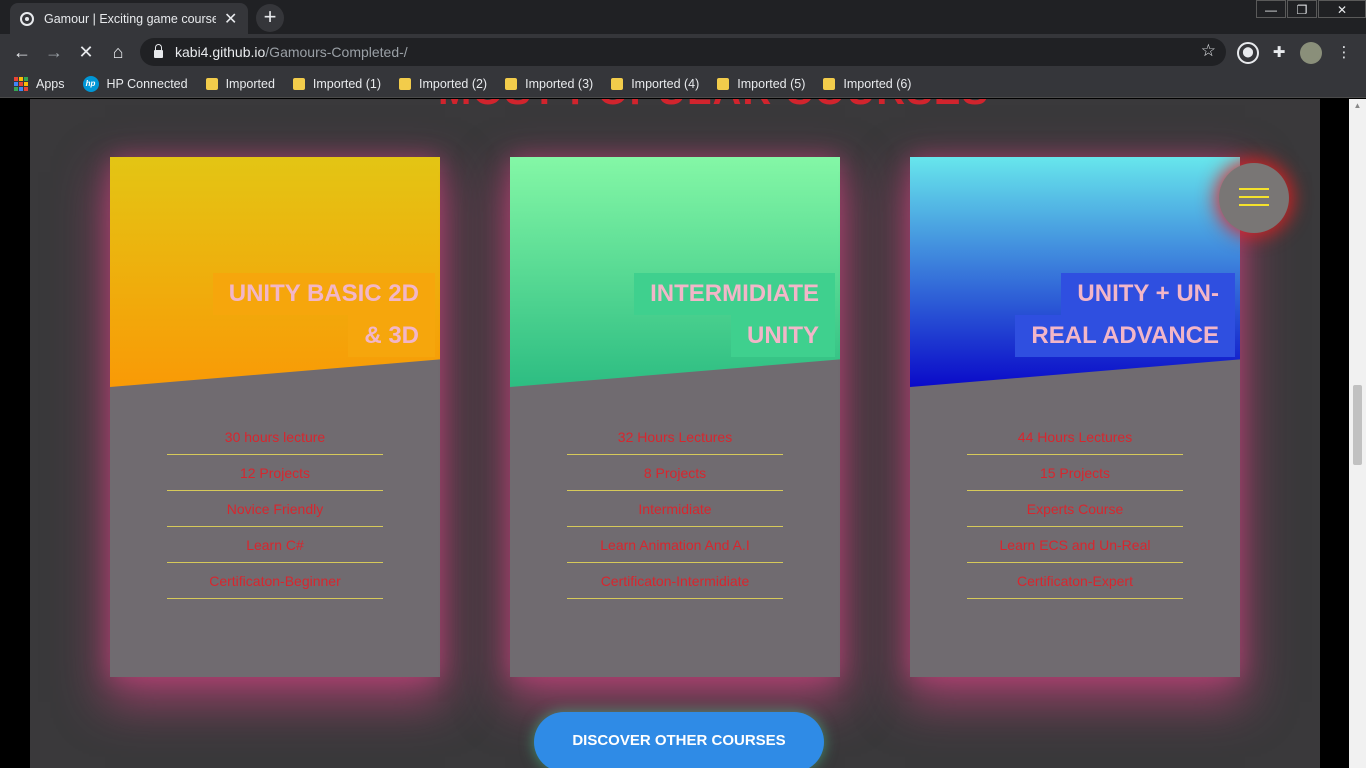 This screenshot has height=768, width=1366. Describe the element at coordinates (867, 84) in the screenshot. I see `bookmark-imported-6: Imported (6)` at that location.